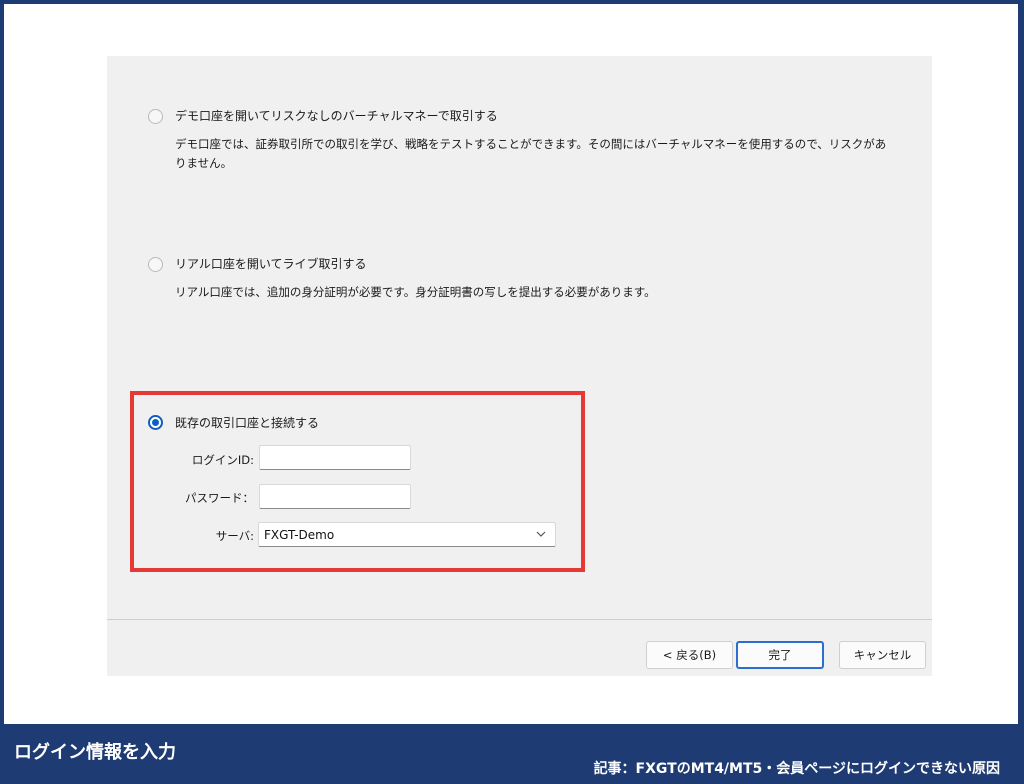  I want to click on radio-real-account, so click(155, 264).